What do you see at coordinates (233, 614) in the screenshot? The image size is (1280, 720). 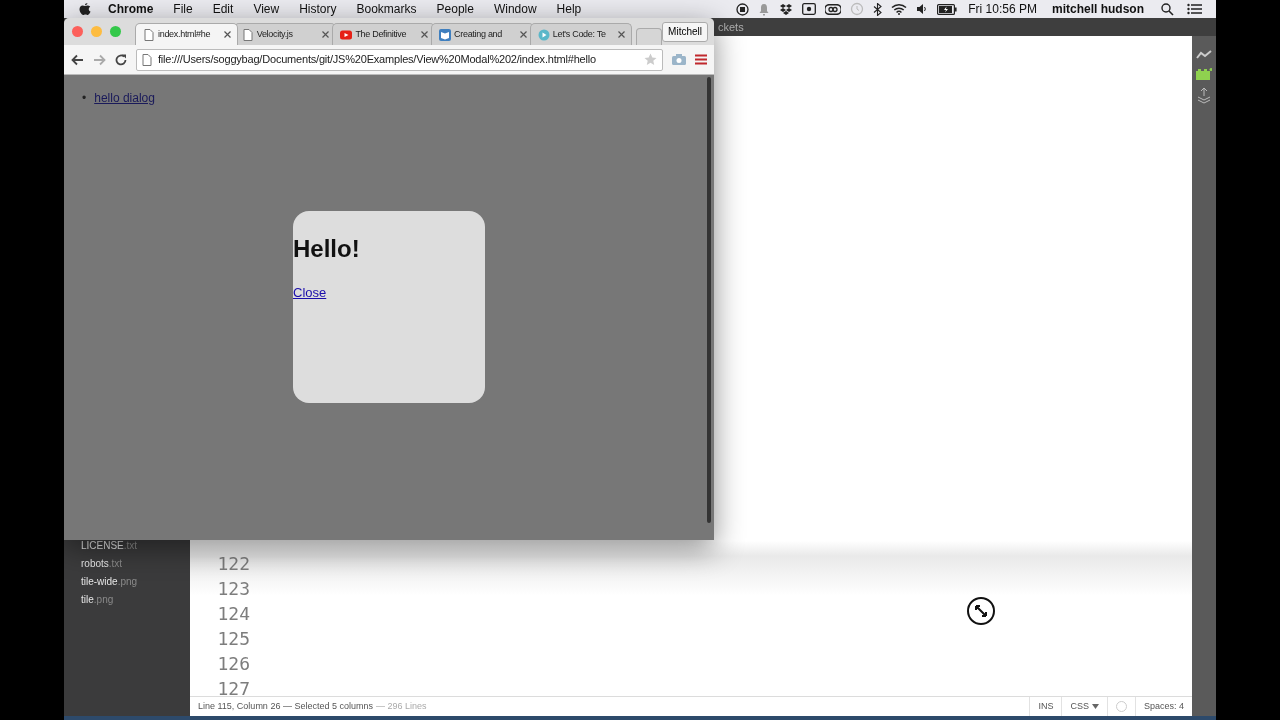 I see `line-number: 124` at bounding box center [233, 614].